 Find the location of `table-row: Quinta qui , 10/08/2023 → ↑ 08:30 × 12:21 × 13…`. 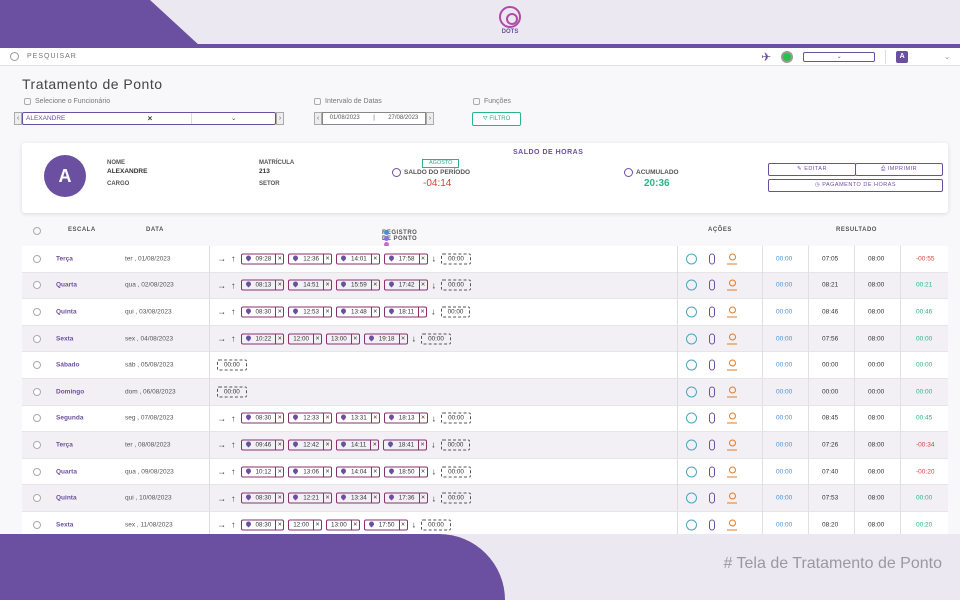

table-row: Quinta qui , 10/08/2023 → ↑ 08:30 × 12:21 × 13… is located at coordinates (485, 498).